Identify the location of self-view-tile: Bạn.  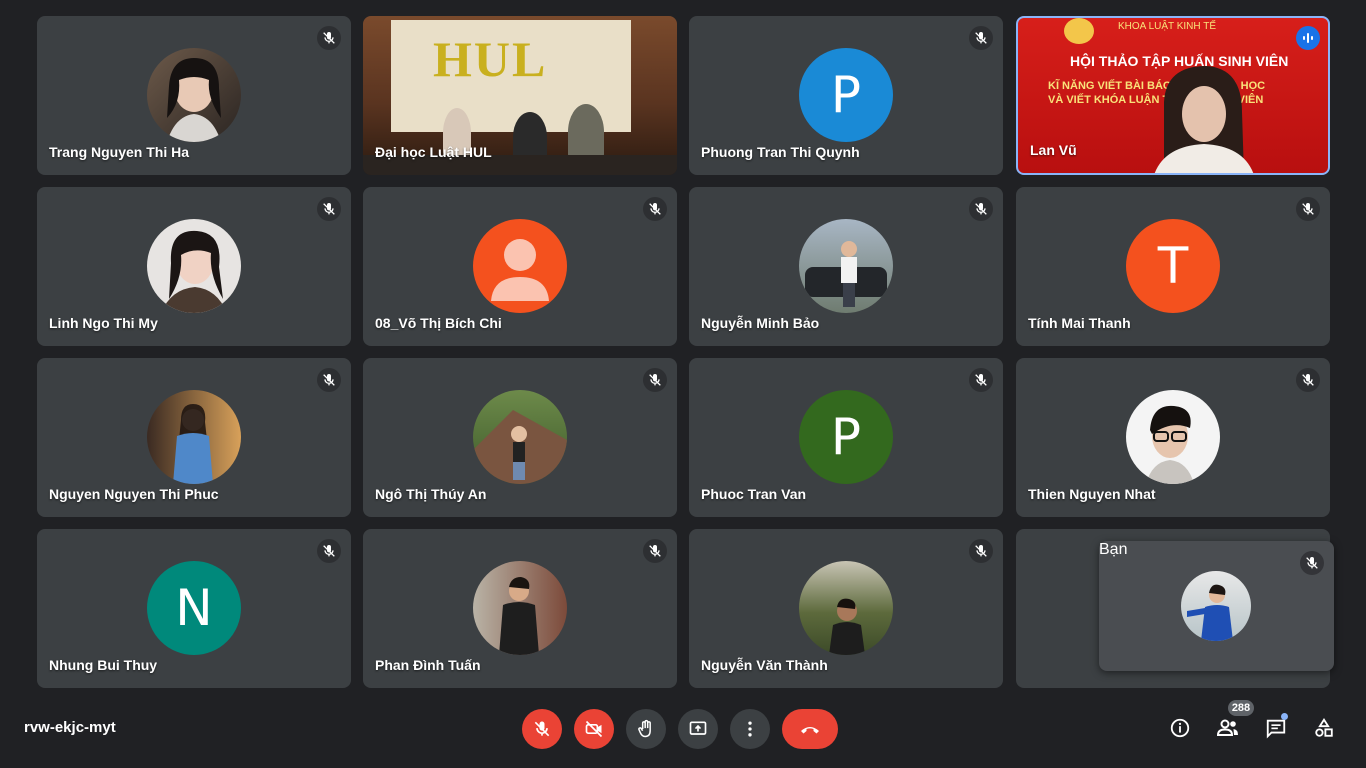
(1216, 606).